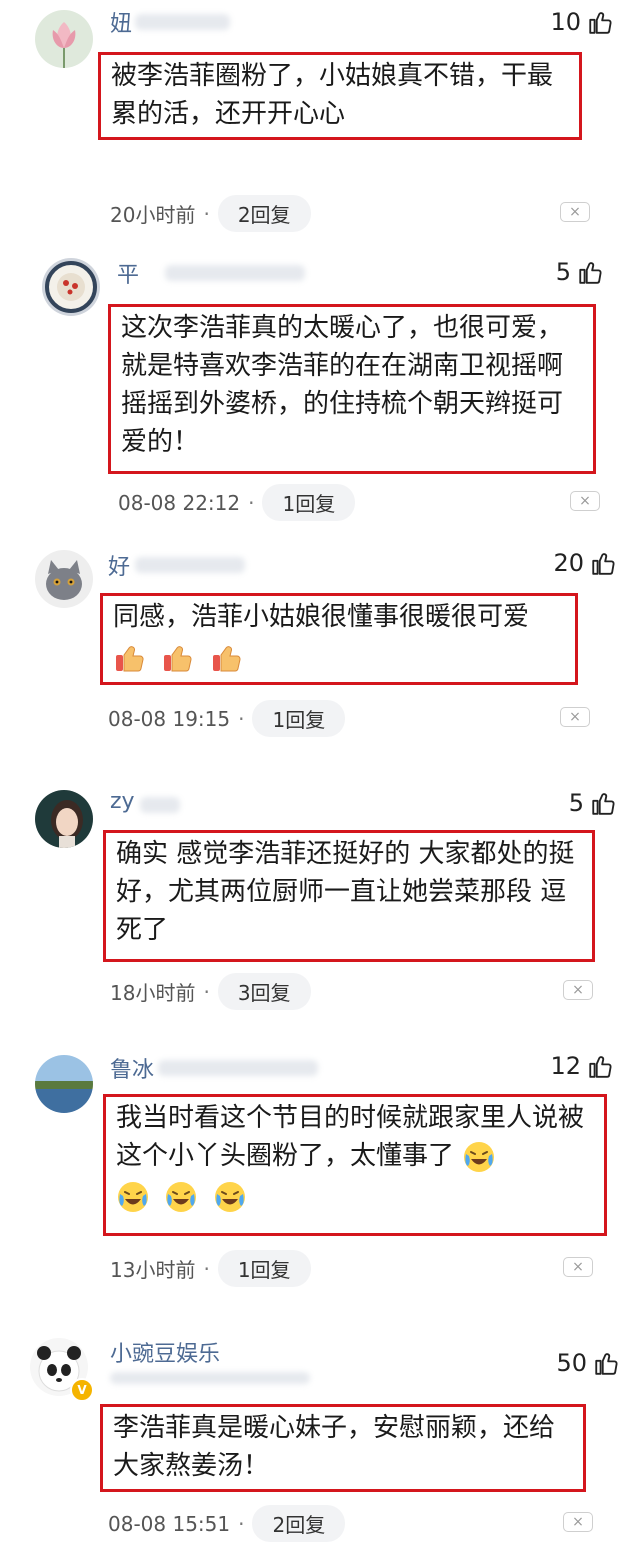 This screenshot has height=1553, width=641. What do you see at coordinates (153, 993) in the screenshot?
I see `timestamp: 18小时前` at bounding box center [153, 993].